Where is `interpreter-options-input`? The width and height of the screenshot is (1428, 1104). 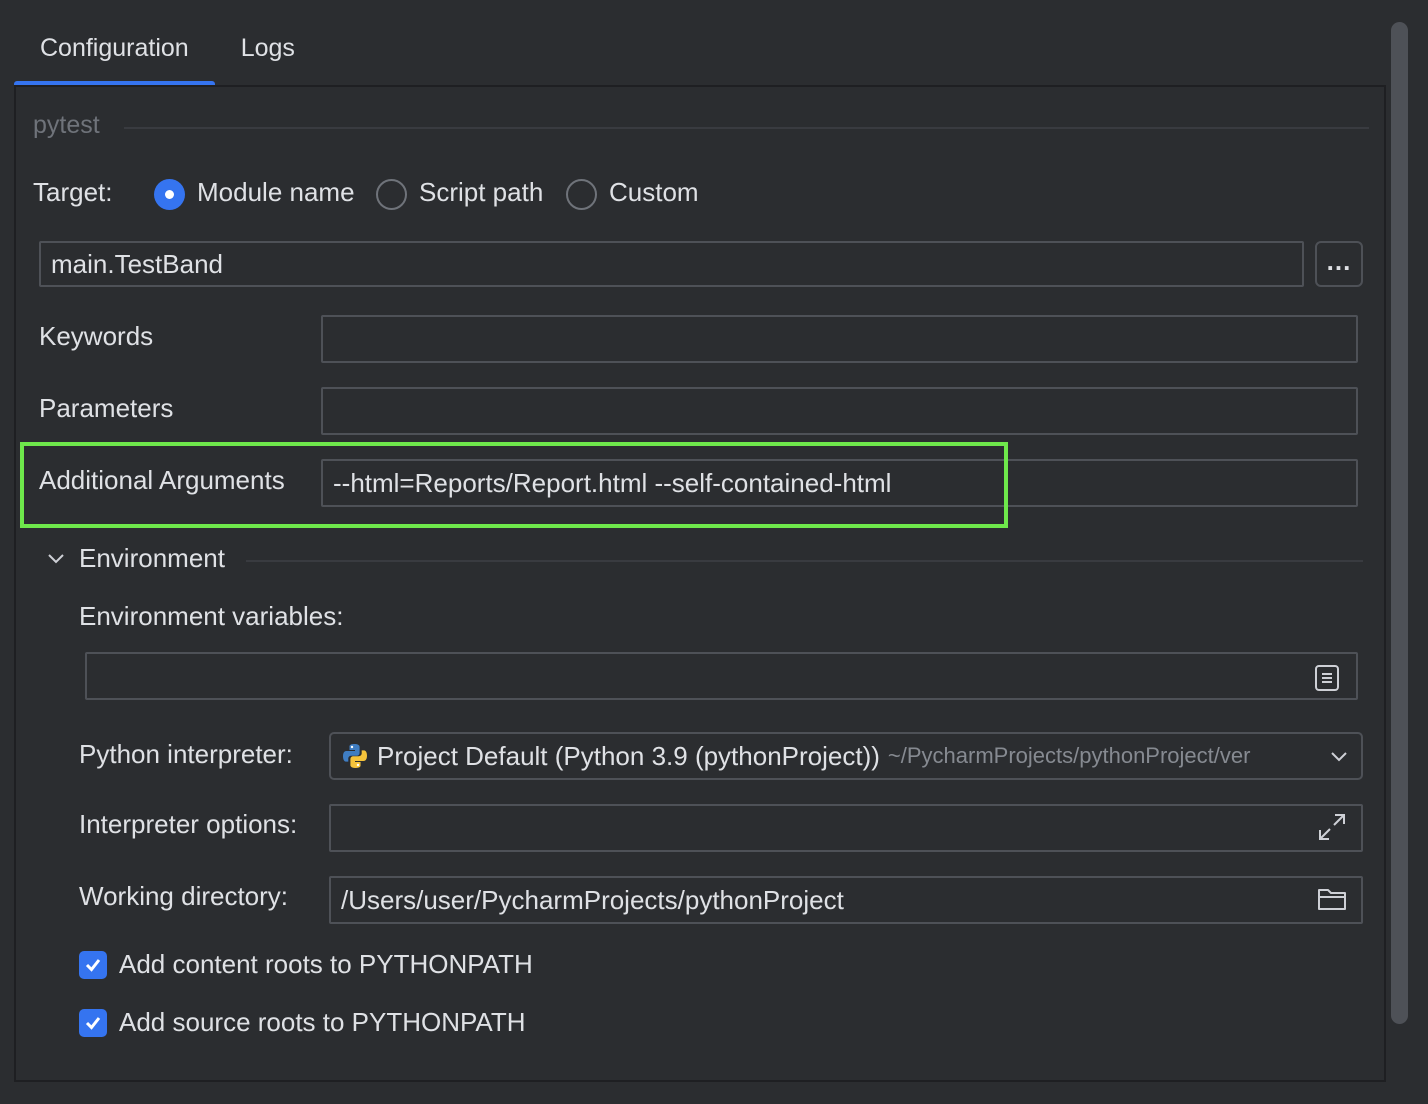 interpreter-options-input is located at coordinates (846, 828).